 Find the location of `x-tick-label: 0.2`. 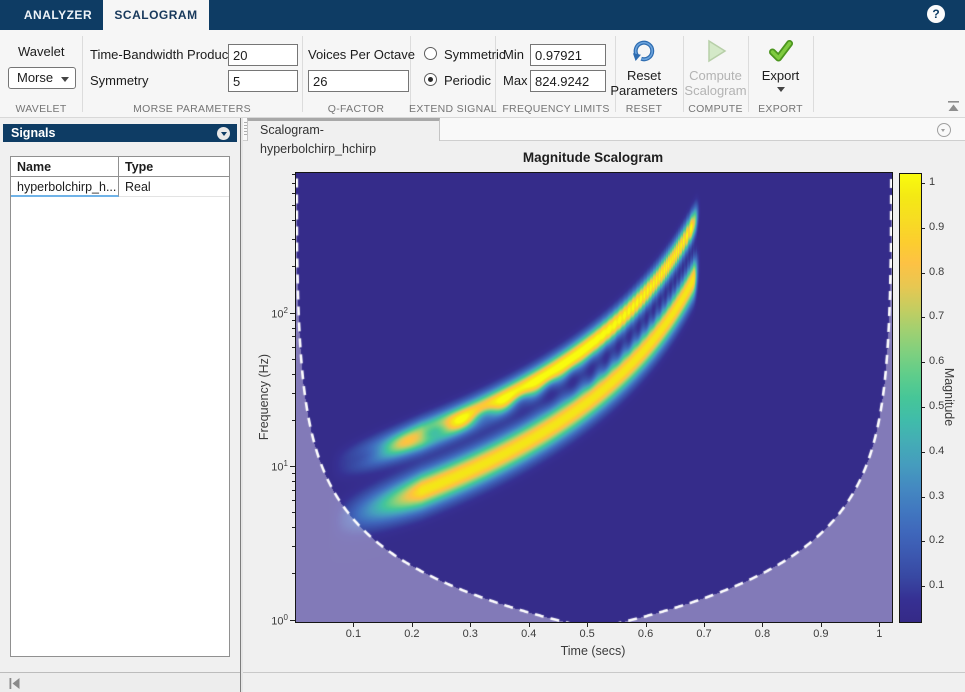

x-tick-label: 0.2 is located at coordinates (412, 634).